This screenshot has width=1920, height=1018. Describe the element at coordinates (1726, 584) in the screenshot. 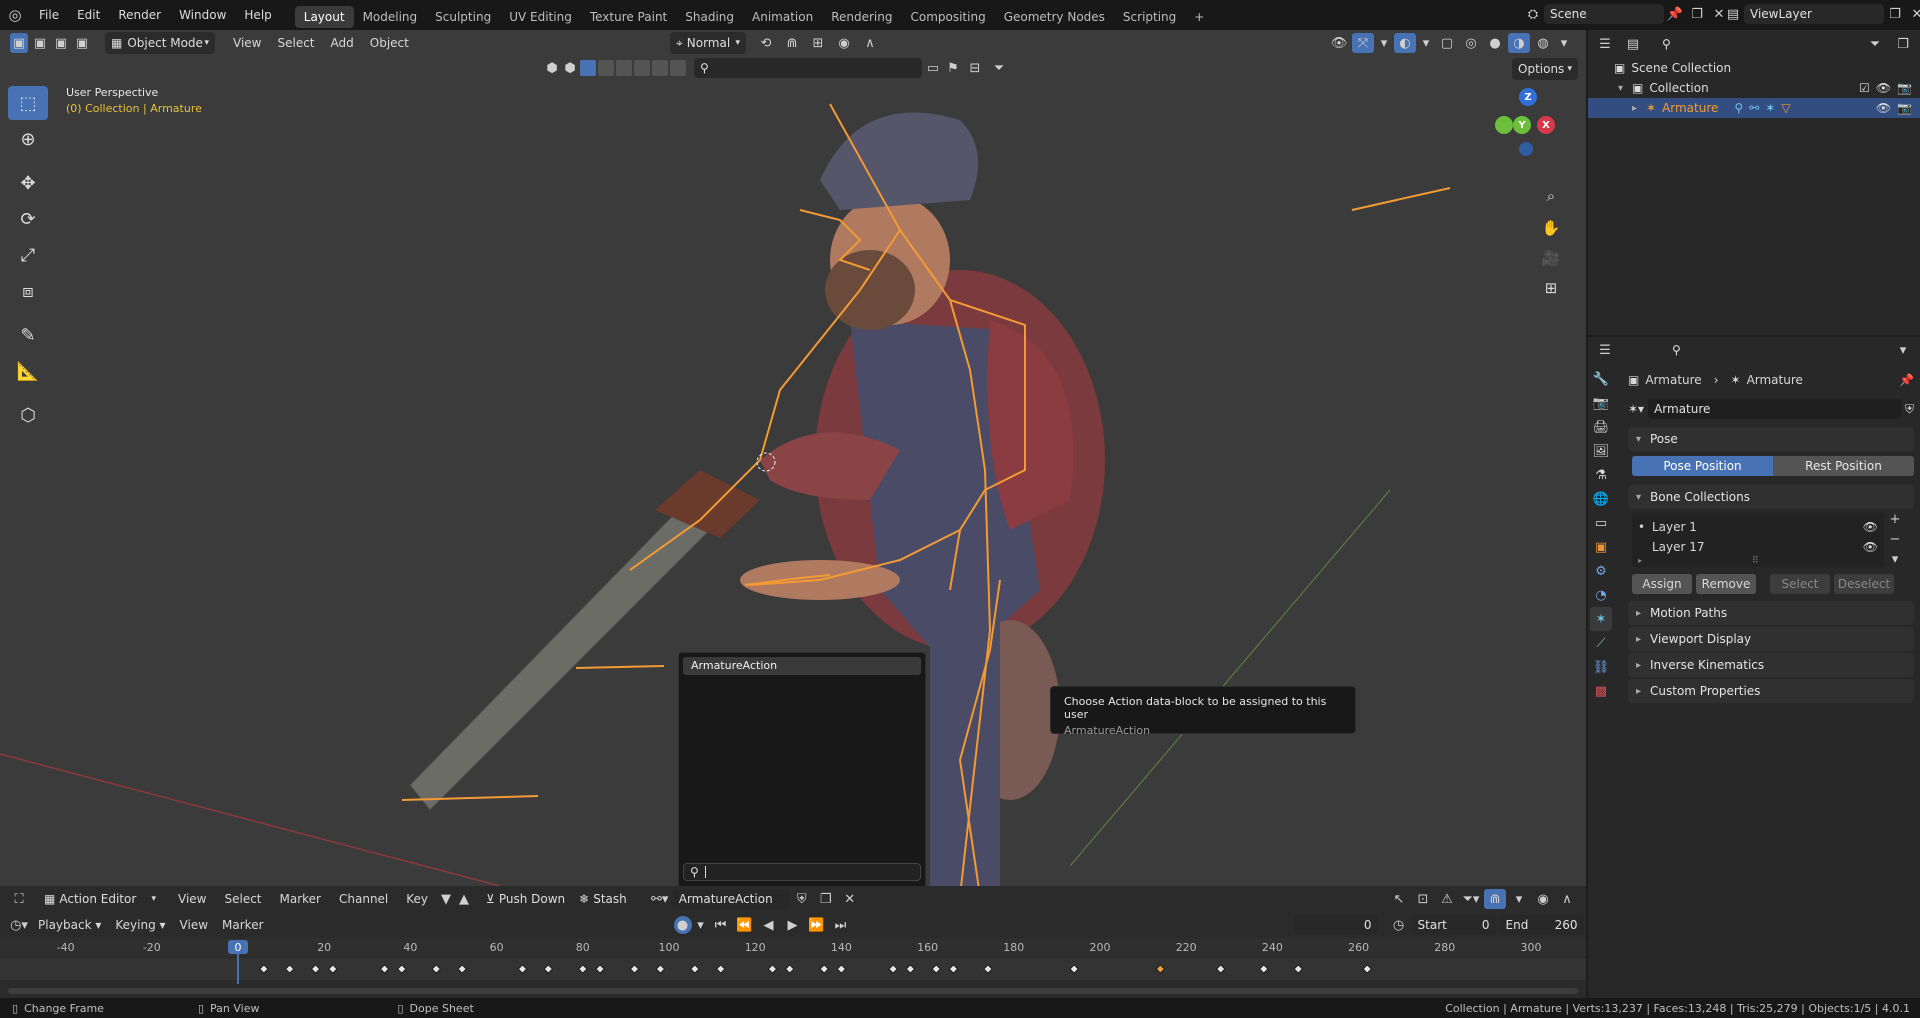

I see `remove-button: Remove` at that location.